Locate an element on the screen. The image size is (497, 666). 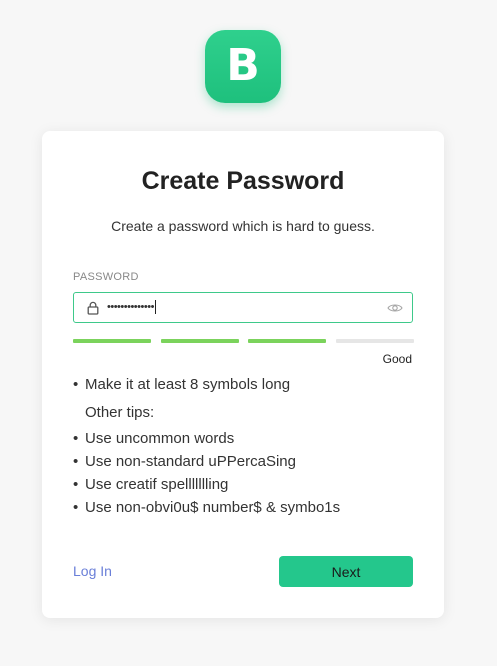
tips-heading: Other tips: is located at coordinates (120, 412).